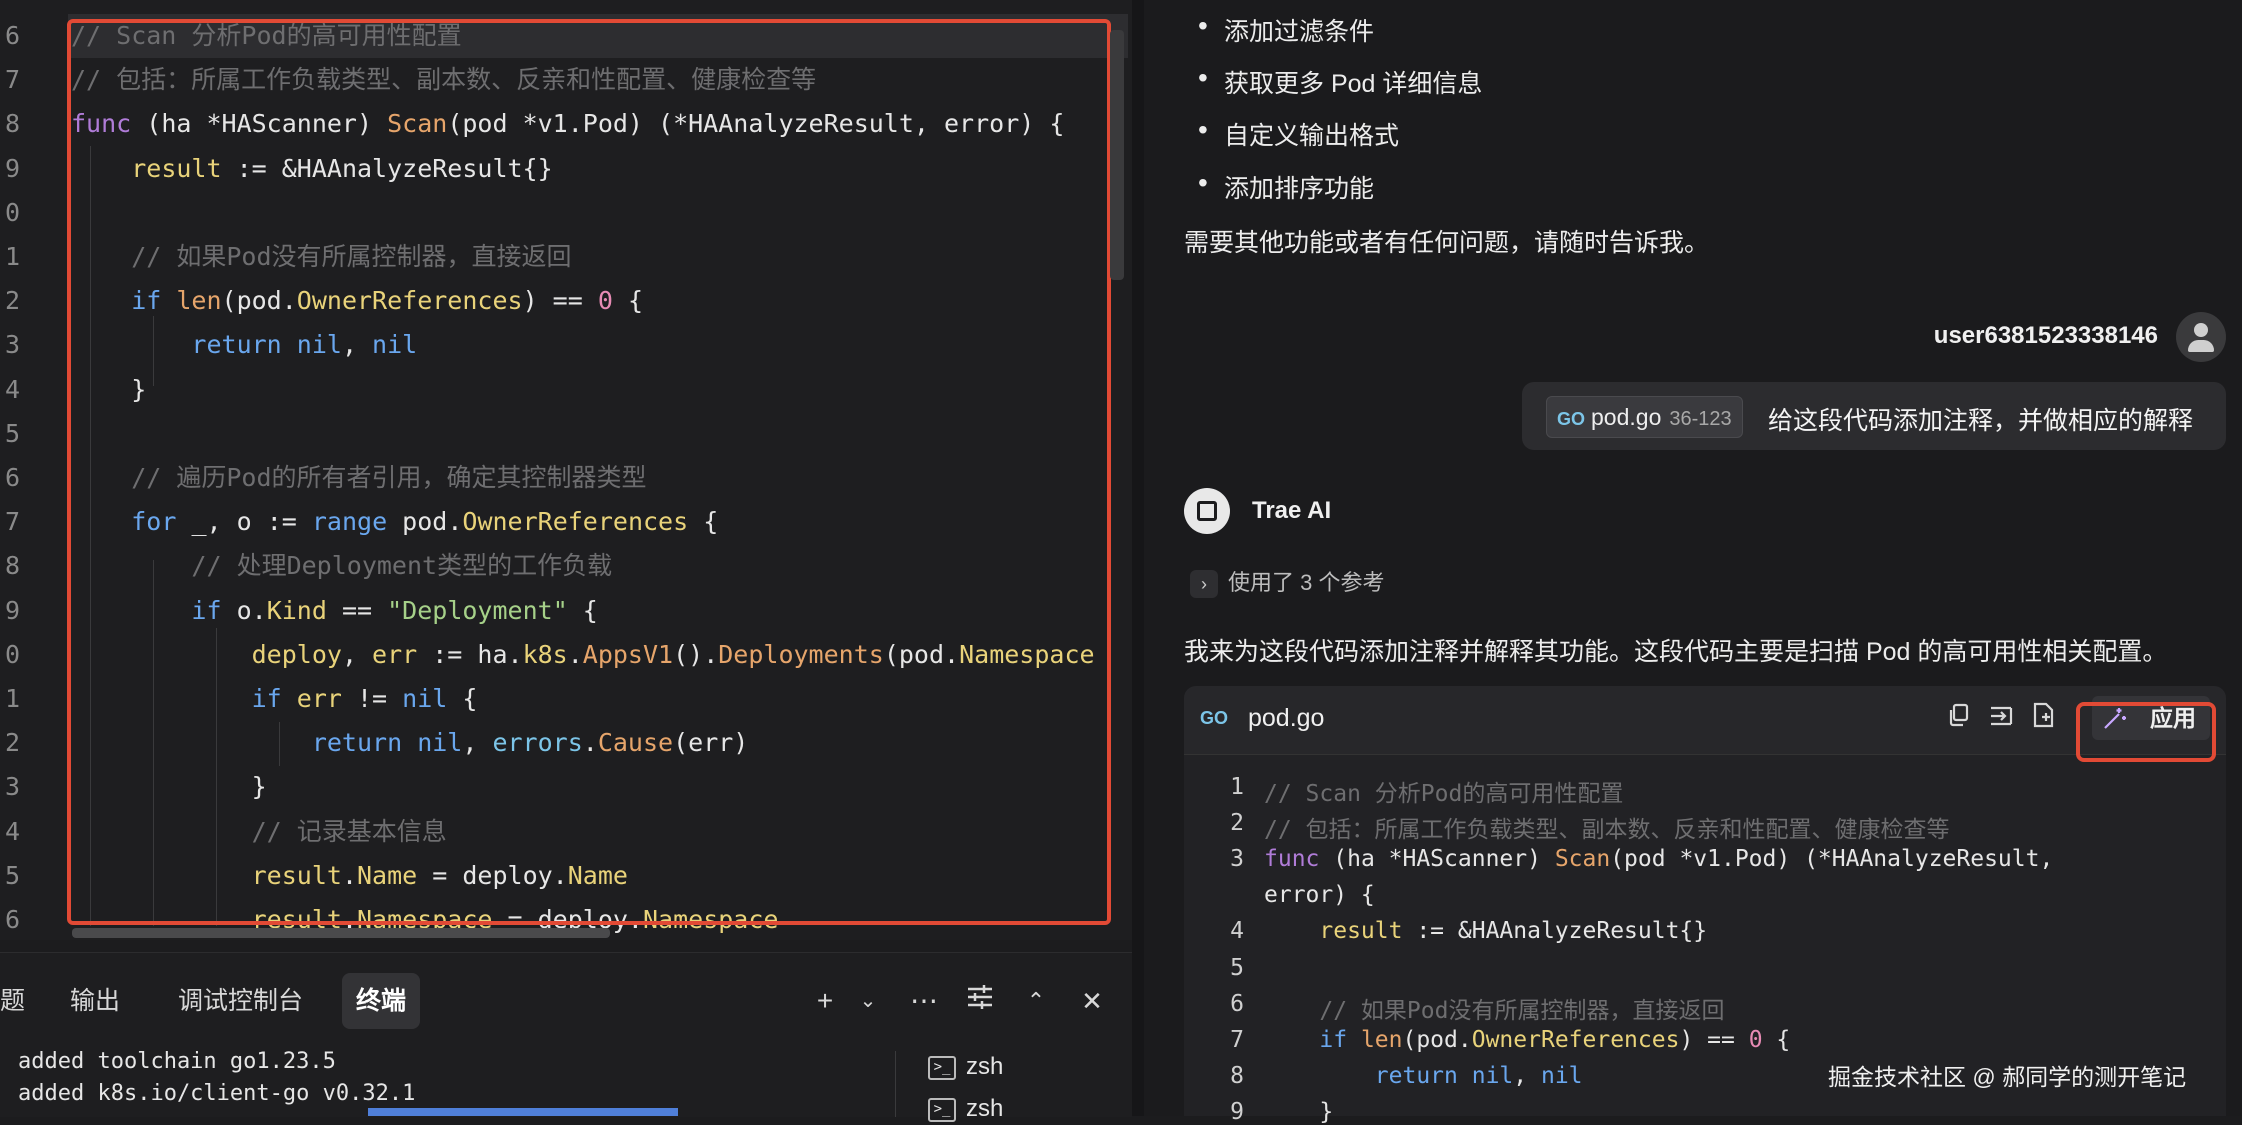  Describe the element at coordinates (1237, 931) in the screenshot. I see `code-block-line-number: 4` at that location.